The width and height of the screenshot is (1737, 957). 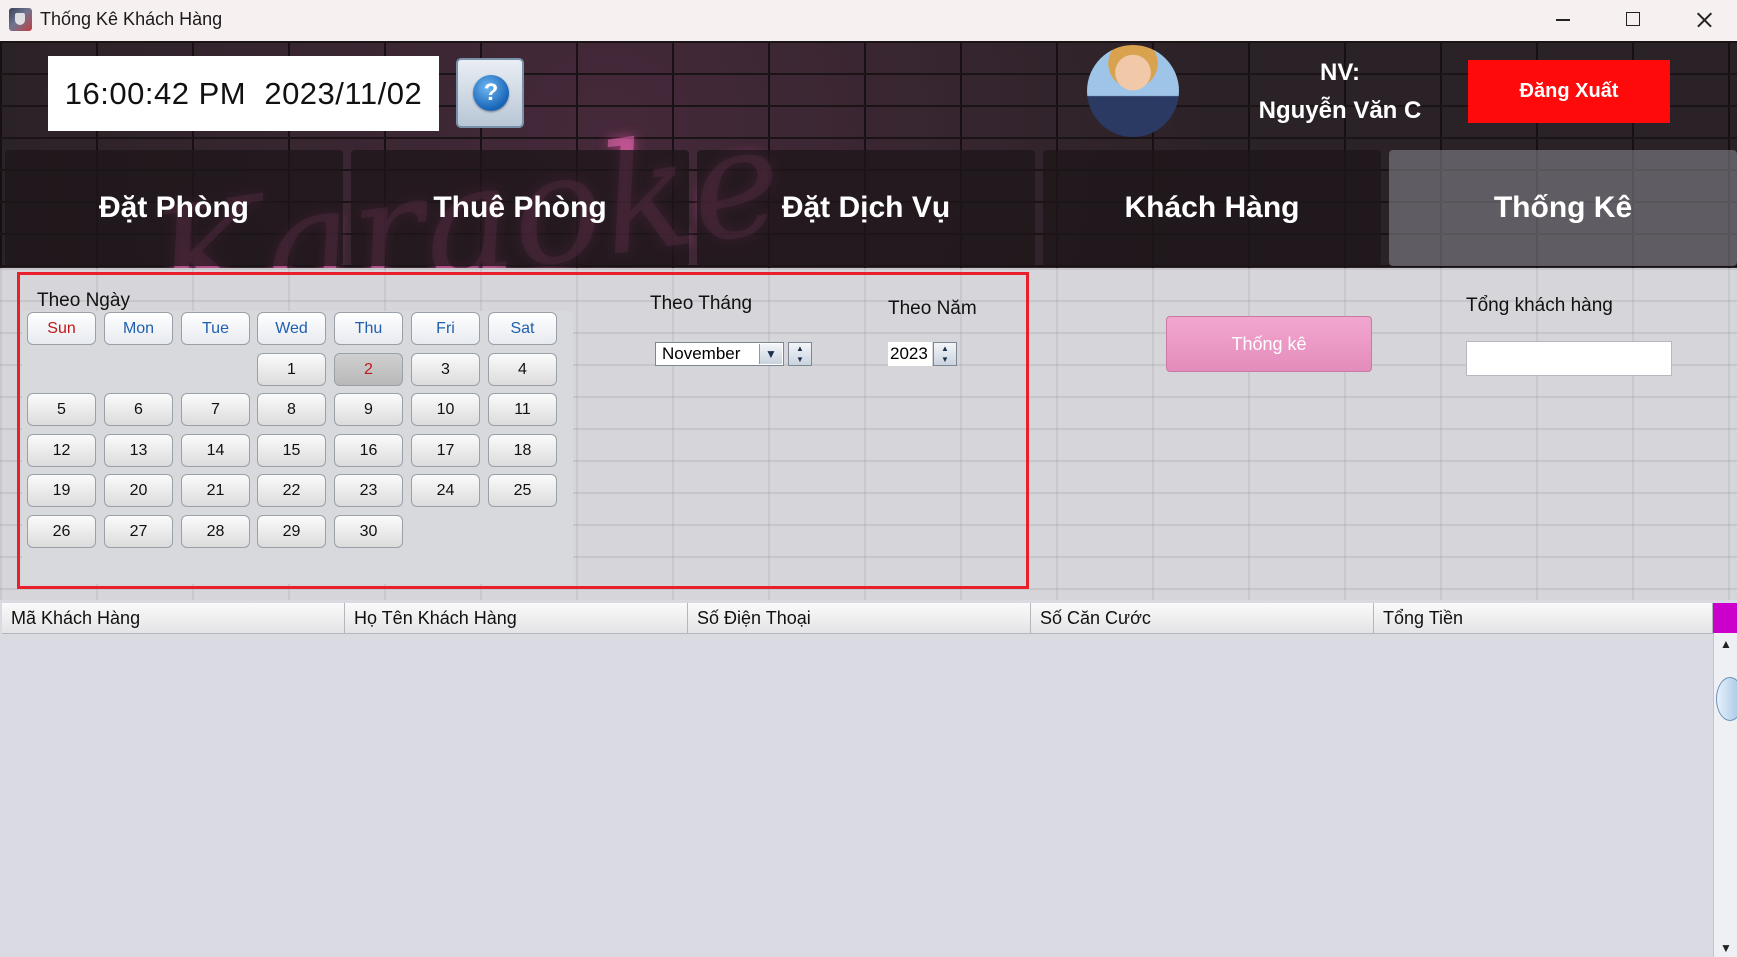 I want to click on calendar-day: 12, so click(x=61, y=450).